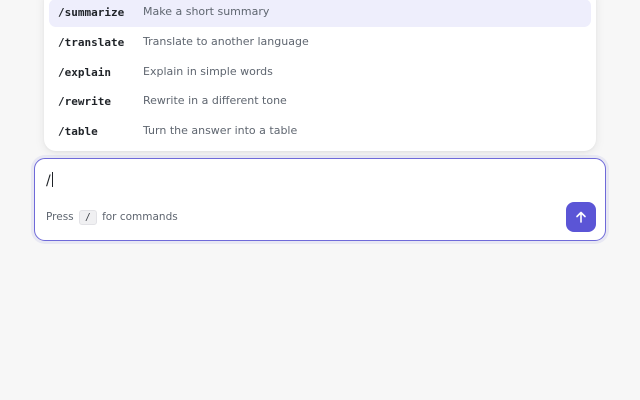  Describe the element at coordinates (84, 101) in the screenshot. I see `command-name: /rewrite` at that location.